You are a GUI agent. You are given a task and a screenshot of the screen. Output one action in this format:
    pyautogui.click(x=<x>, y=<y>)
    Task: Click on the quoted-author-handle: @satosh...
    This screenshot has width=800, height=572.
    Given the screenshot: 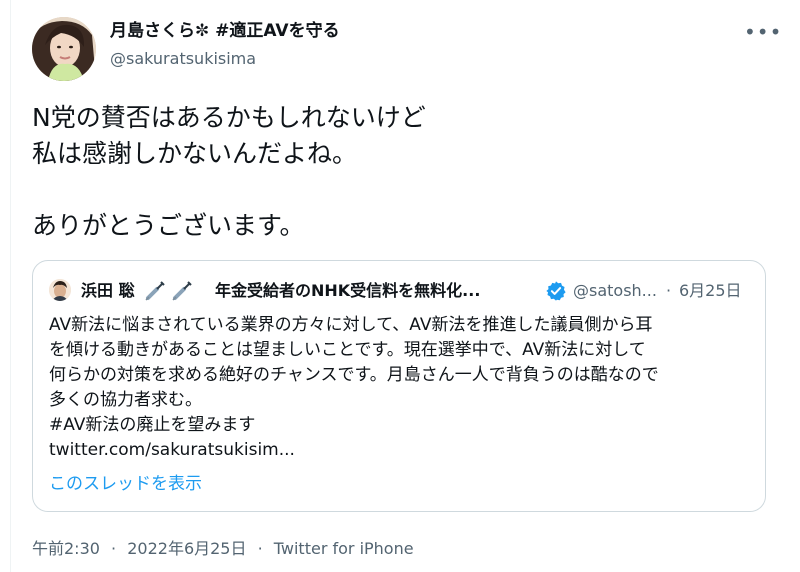 What is the action you would take?
    pyautogui.click(x=615, y=291)
    